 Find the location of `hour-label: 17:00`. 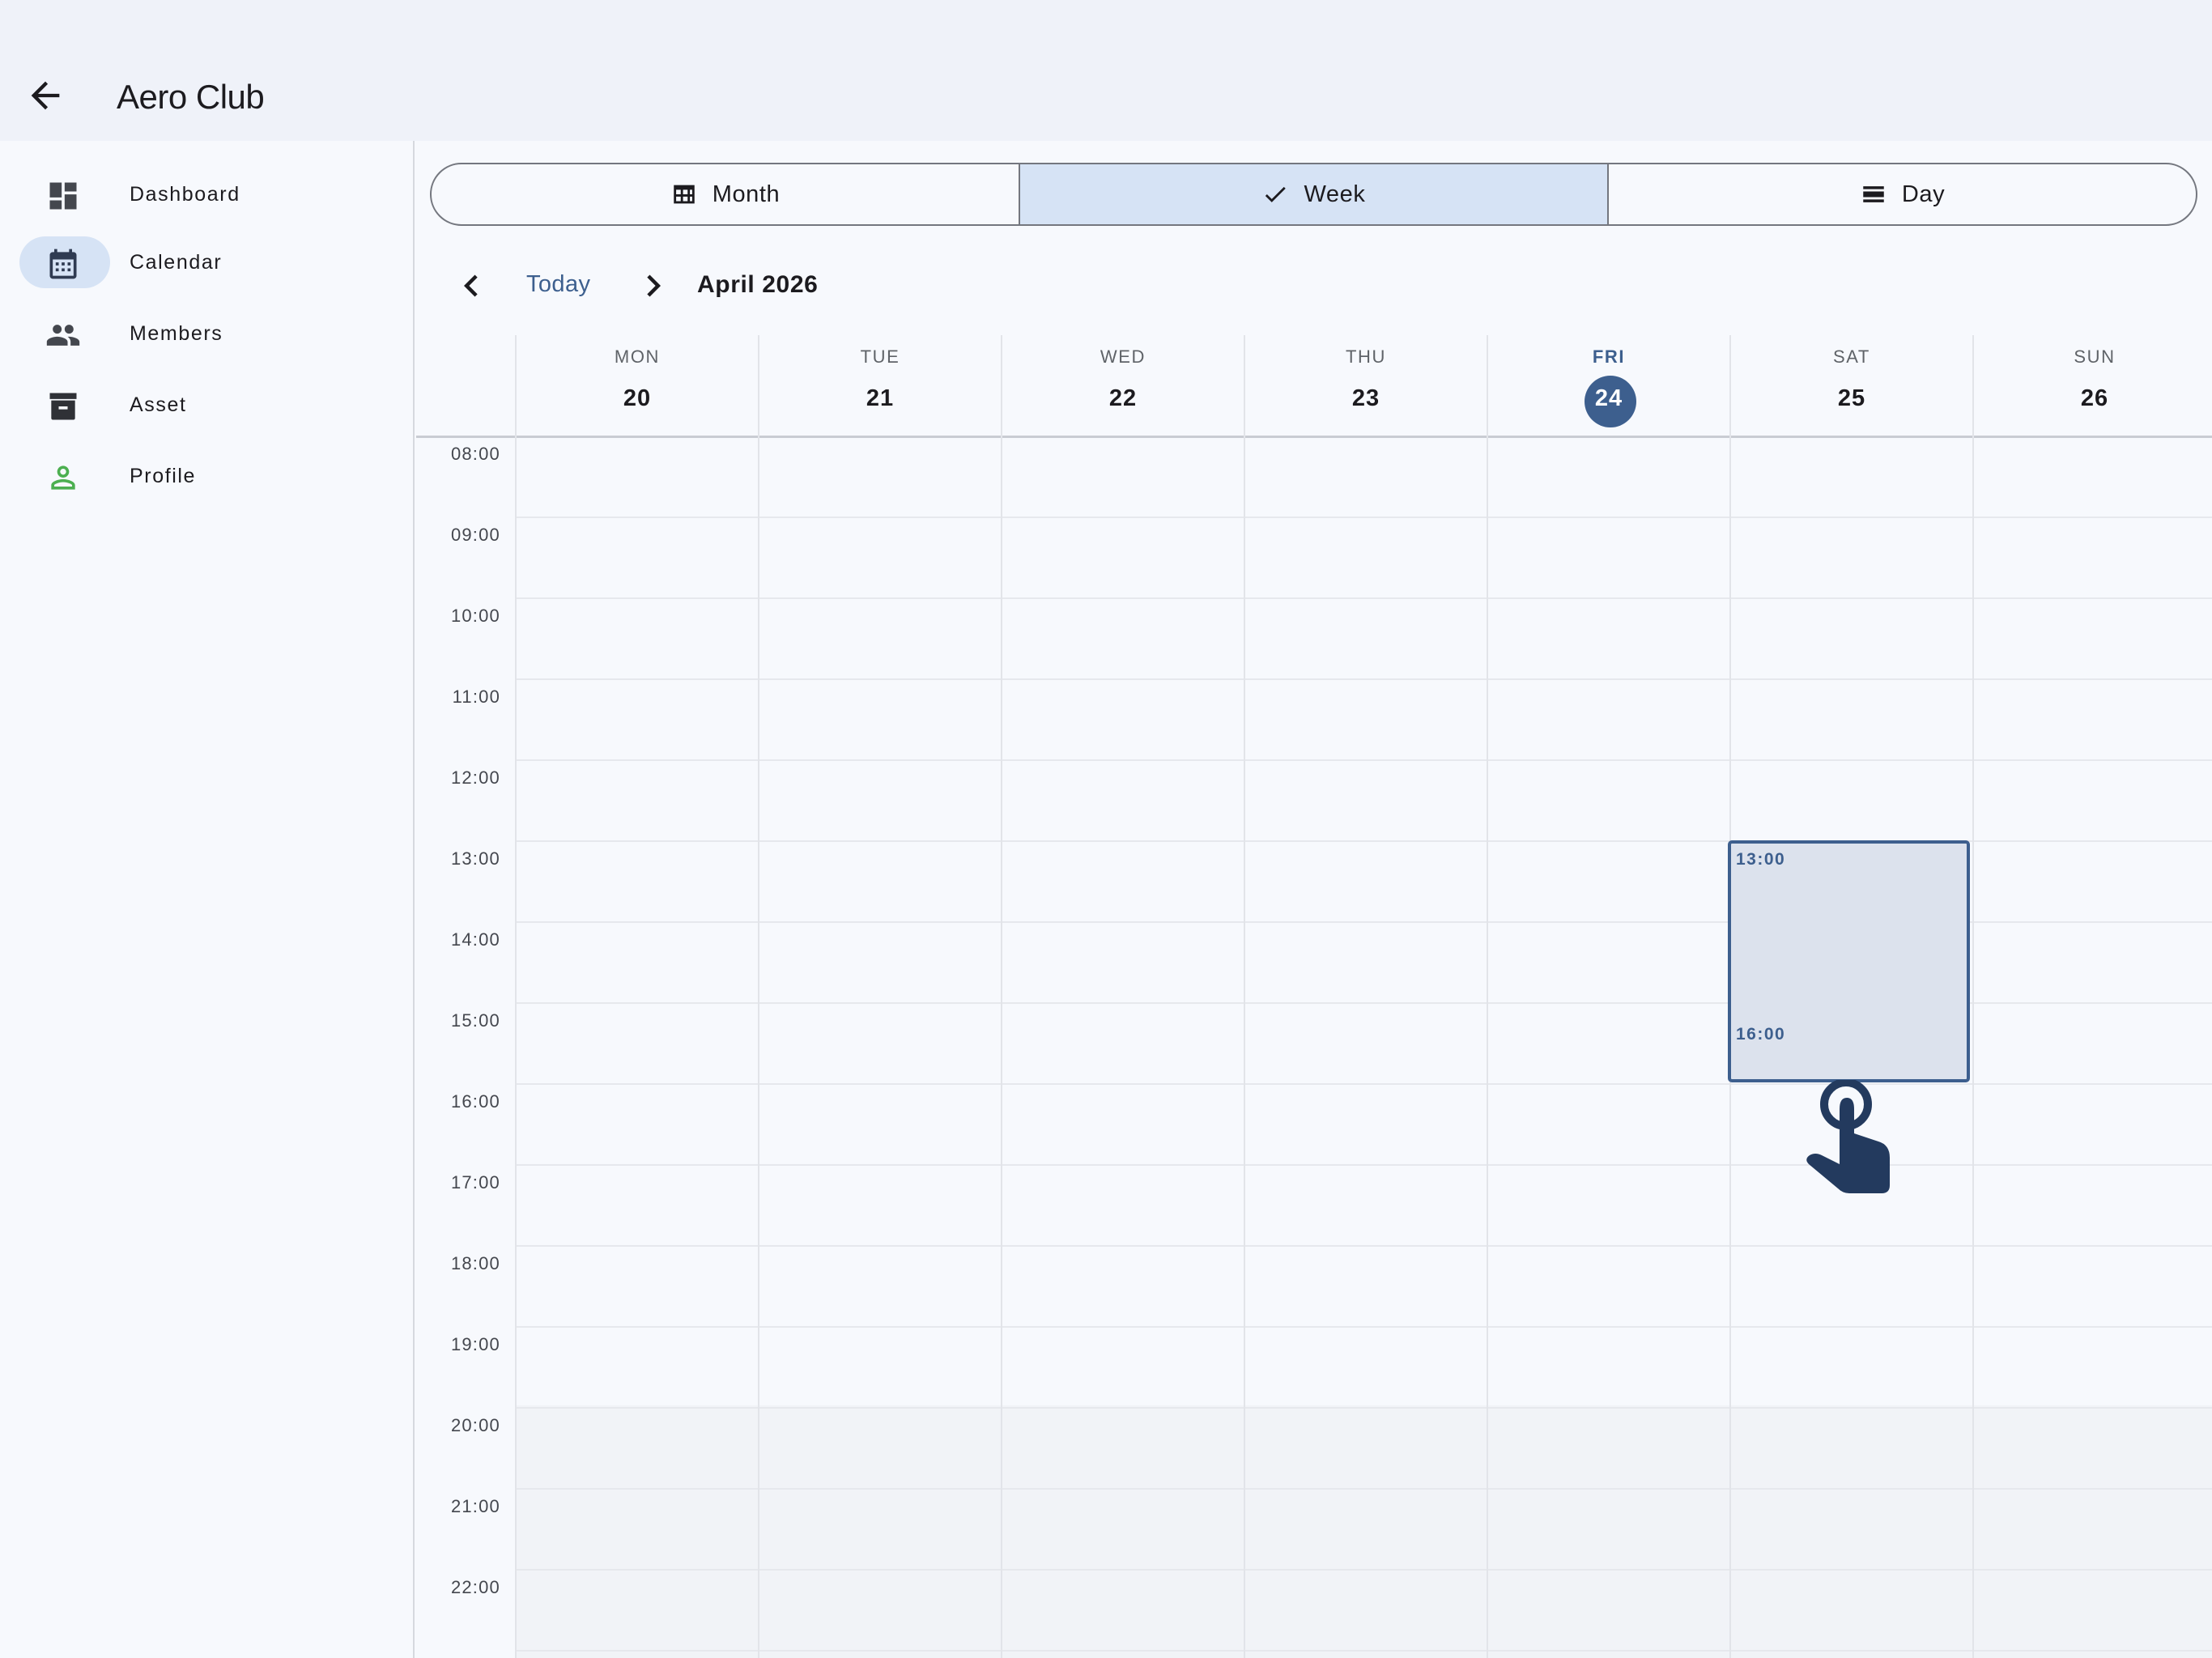

hour-label: 17:00 is located at coordinates (475, 1182).